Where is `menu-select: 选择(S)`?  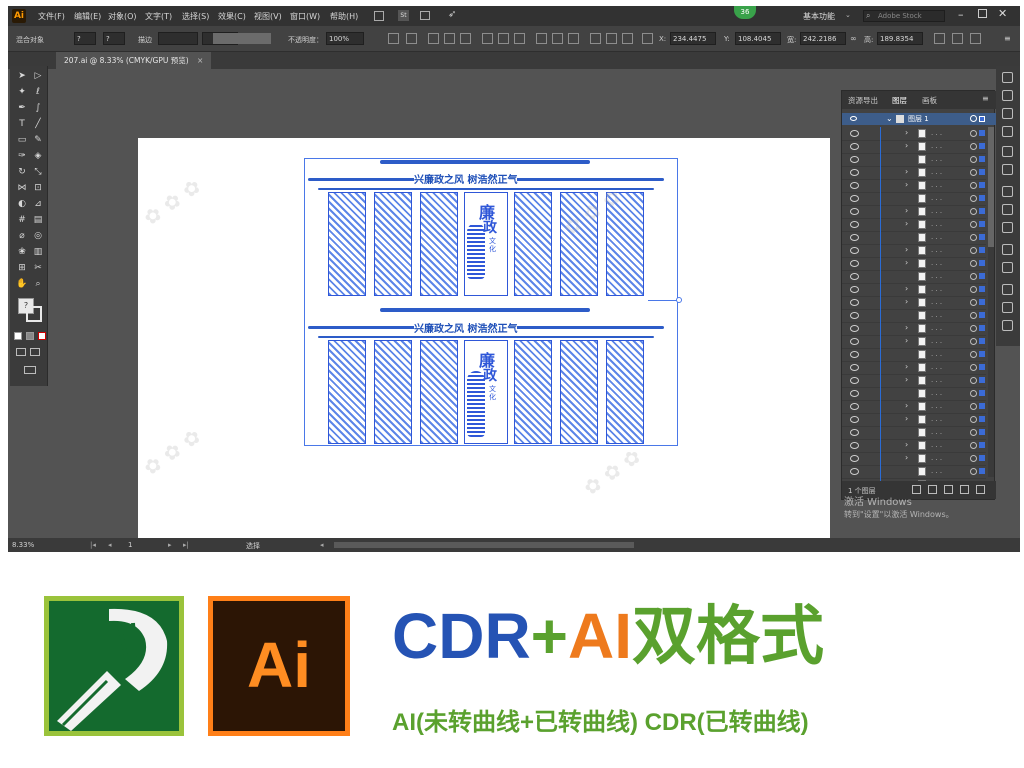 menu-select: 选择(S) is located at coordinates (195, 16).